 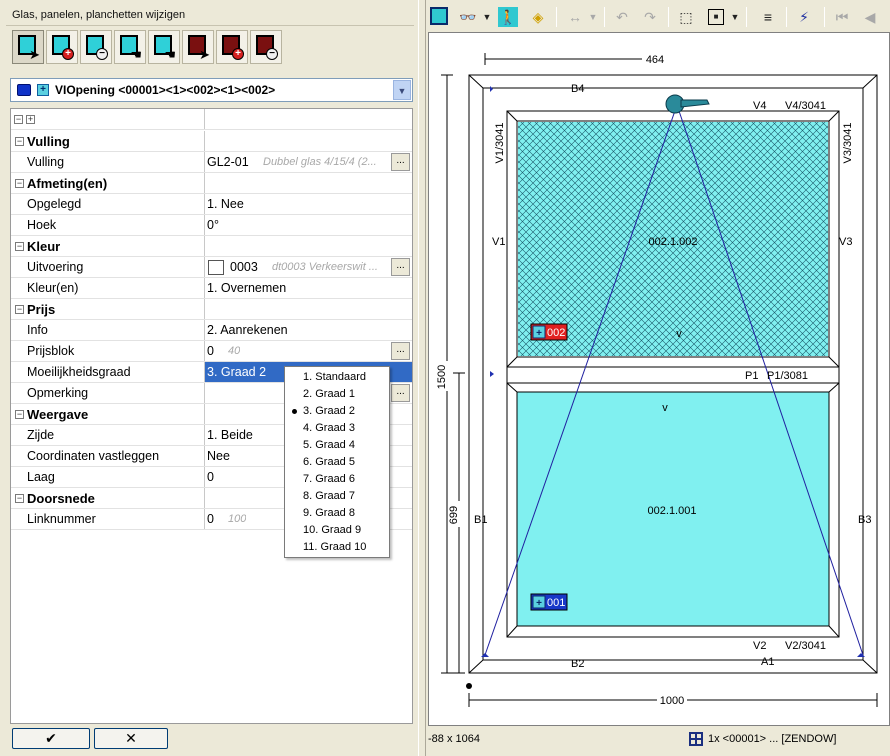 What do you see at coordinates (672, 511) in the screenshot?
I see `lower-pane-label: 002.1.001` at bounding box center [672, 511].